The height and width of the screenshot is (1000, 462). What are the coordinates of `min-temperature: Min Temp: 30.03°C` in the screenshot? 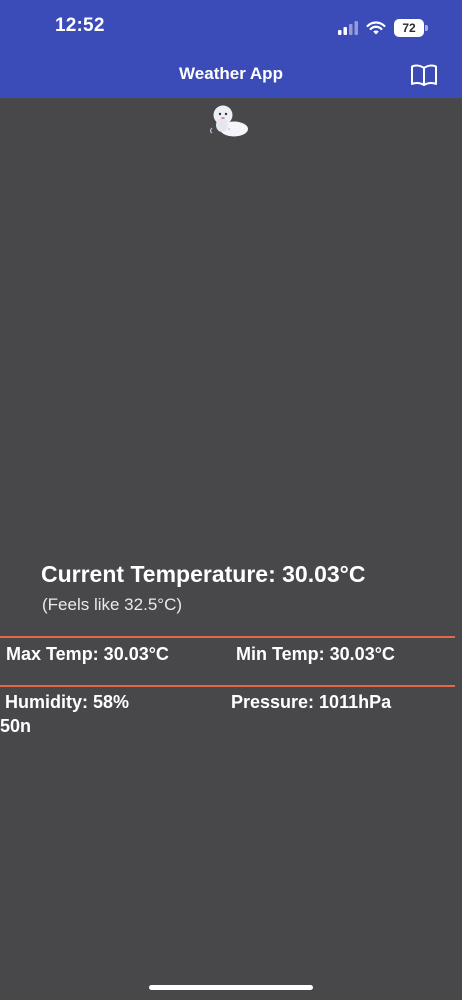 It's located at (315, 654).